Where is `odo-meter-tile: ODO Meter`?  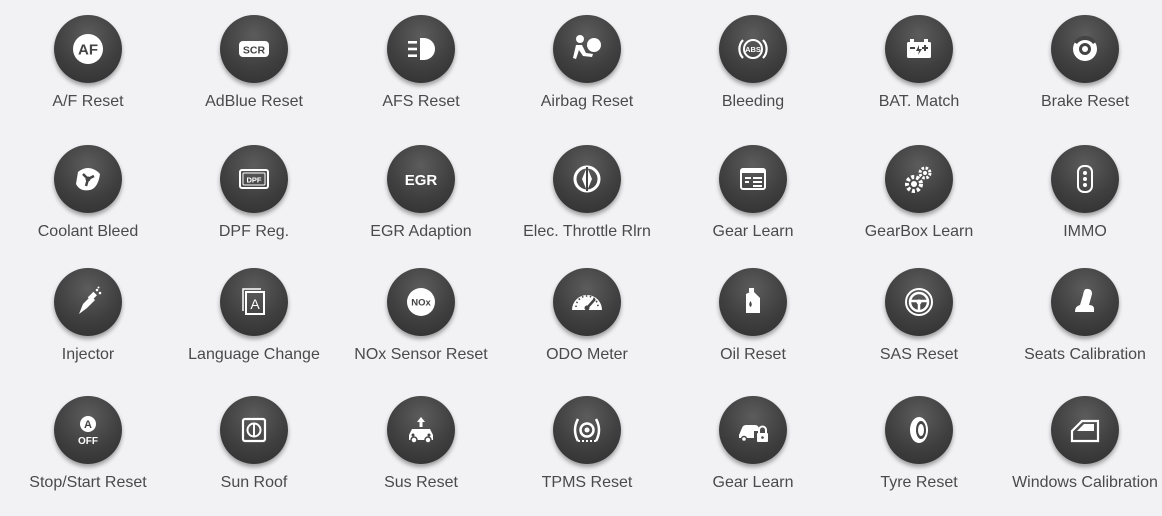 odo-meter-tile: ODO Meter is located at coordinates (587, 328).